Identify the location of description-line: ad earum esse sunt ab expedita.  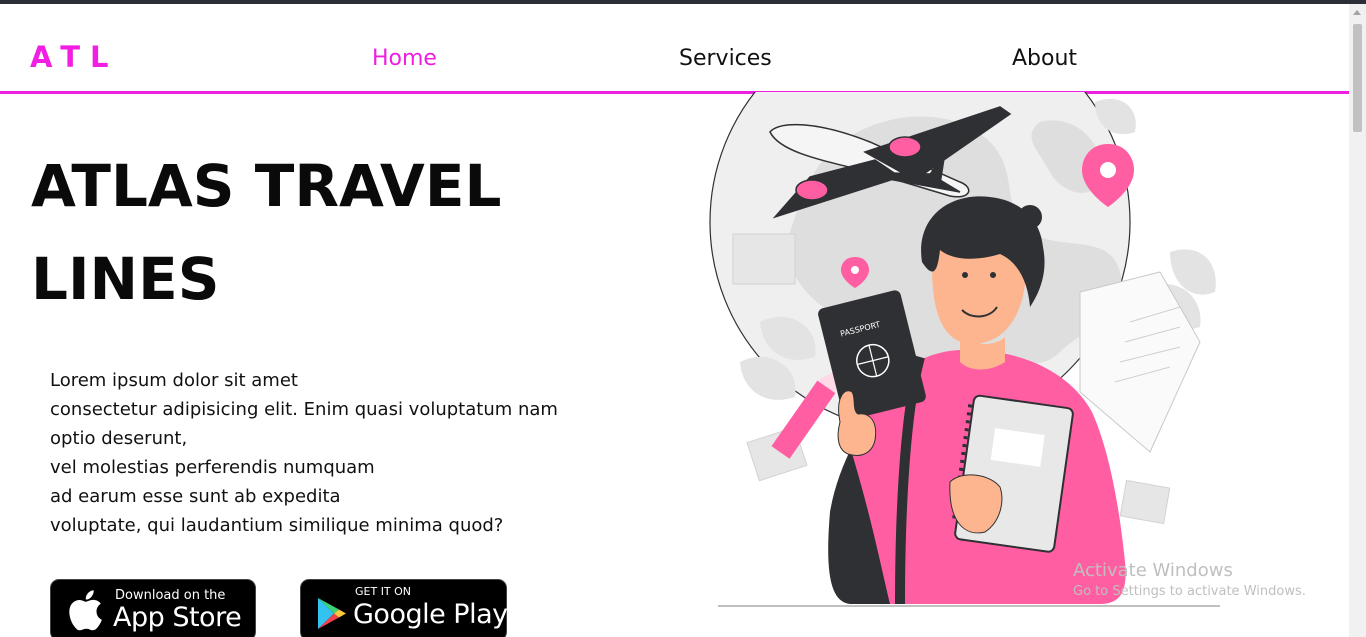
(195, 496).